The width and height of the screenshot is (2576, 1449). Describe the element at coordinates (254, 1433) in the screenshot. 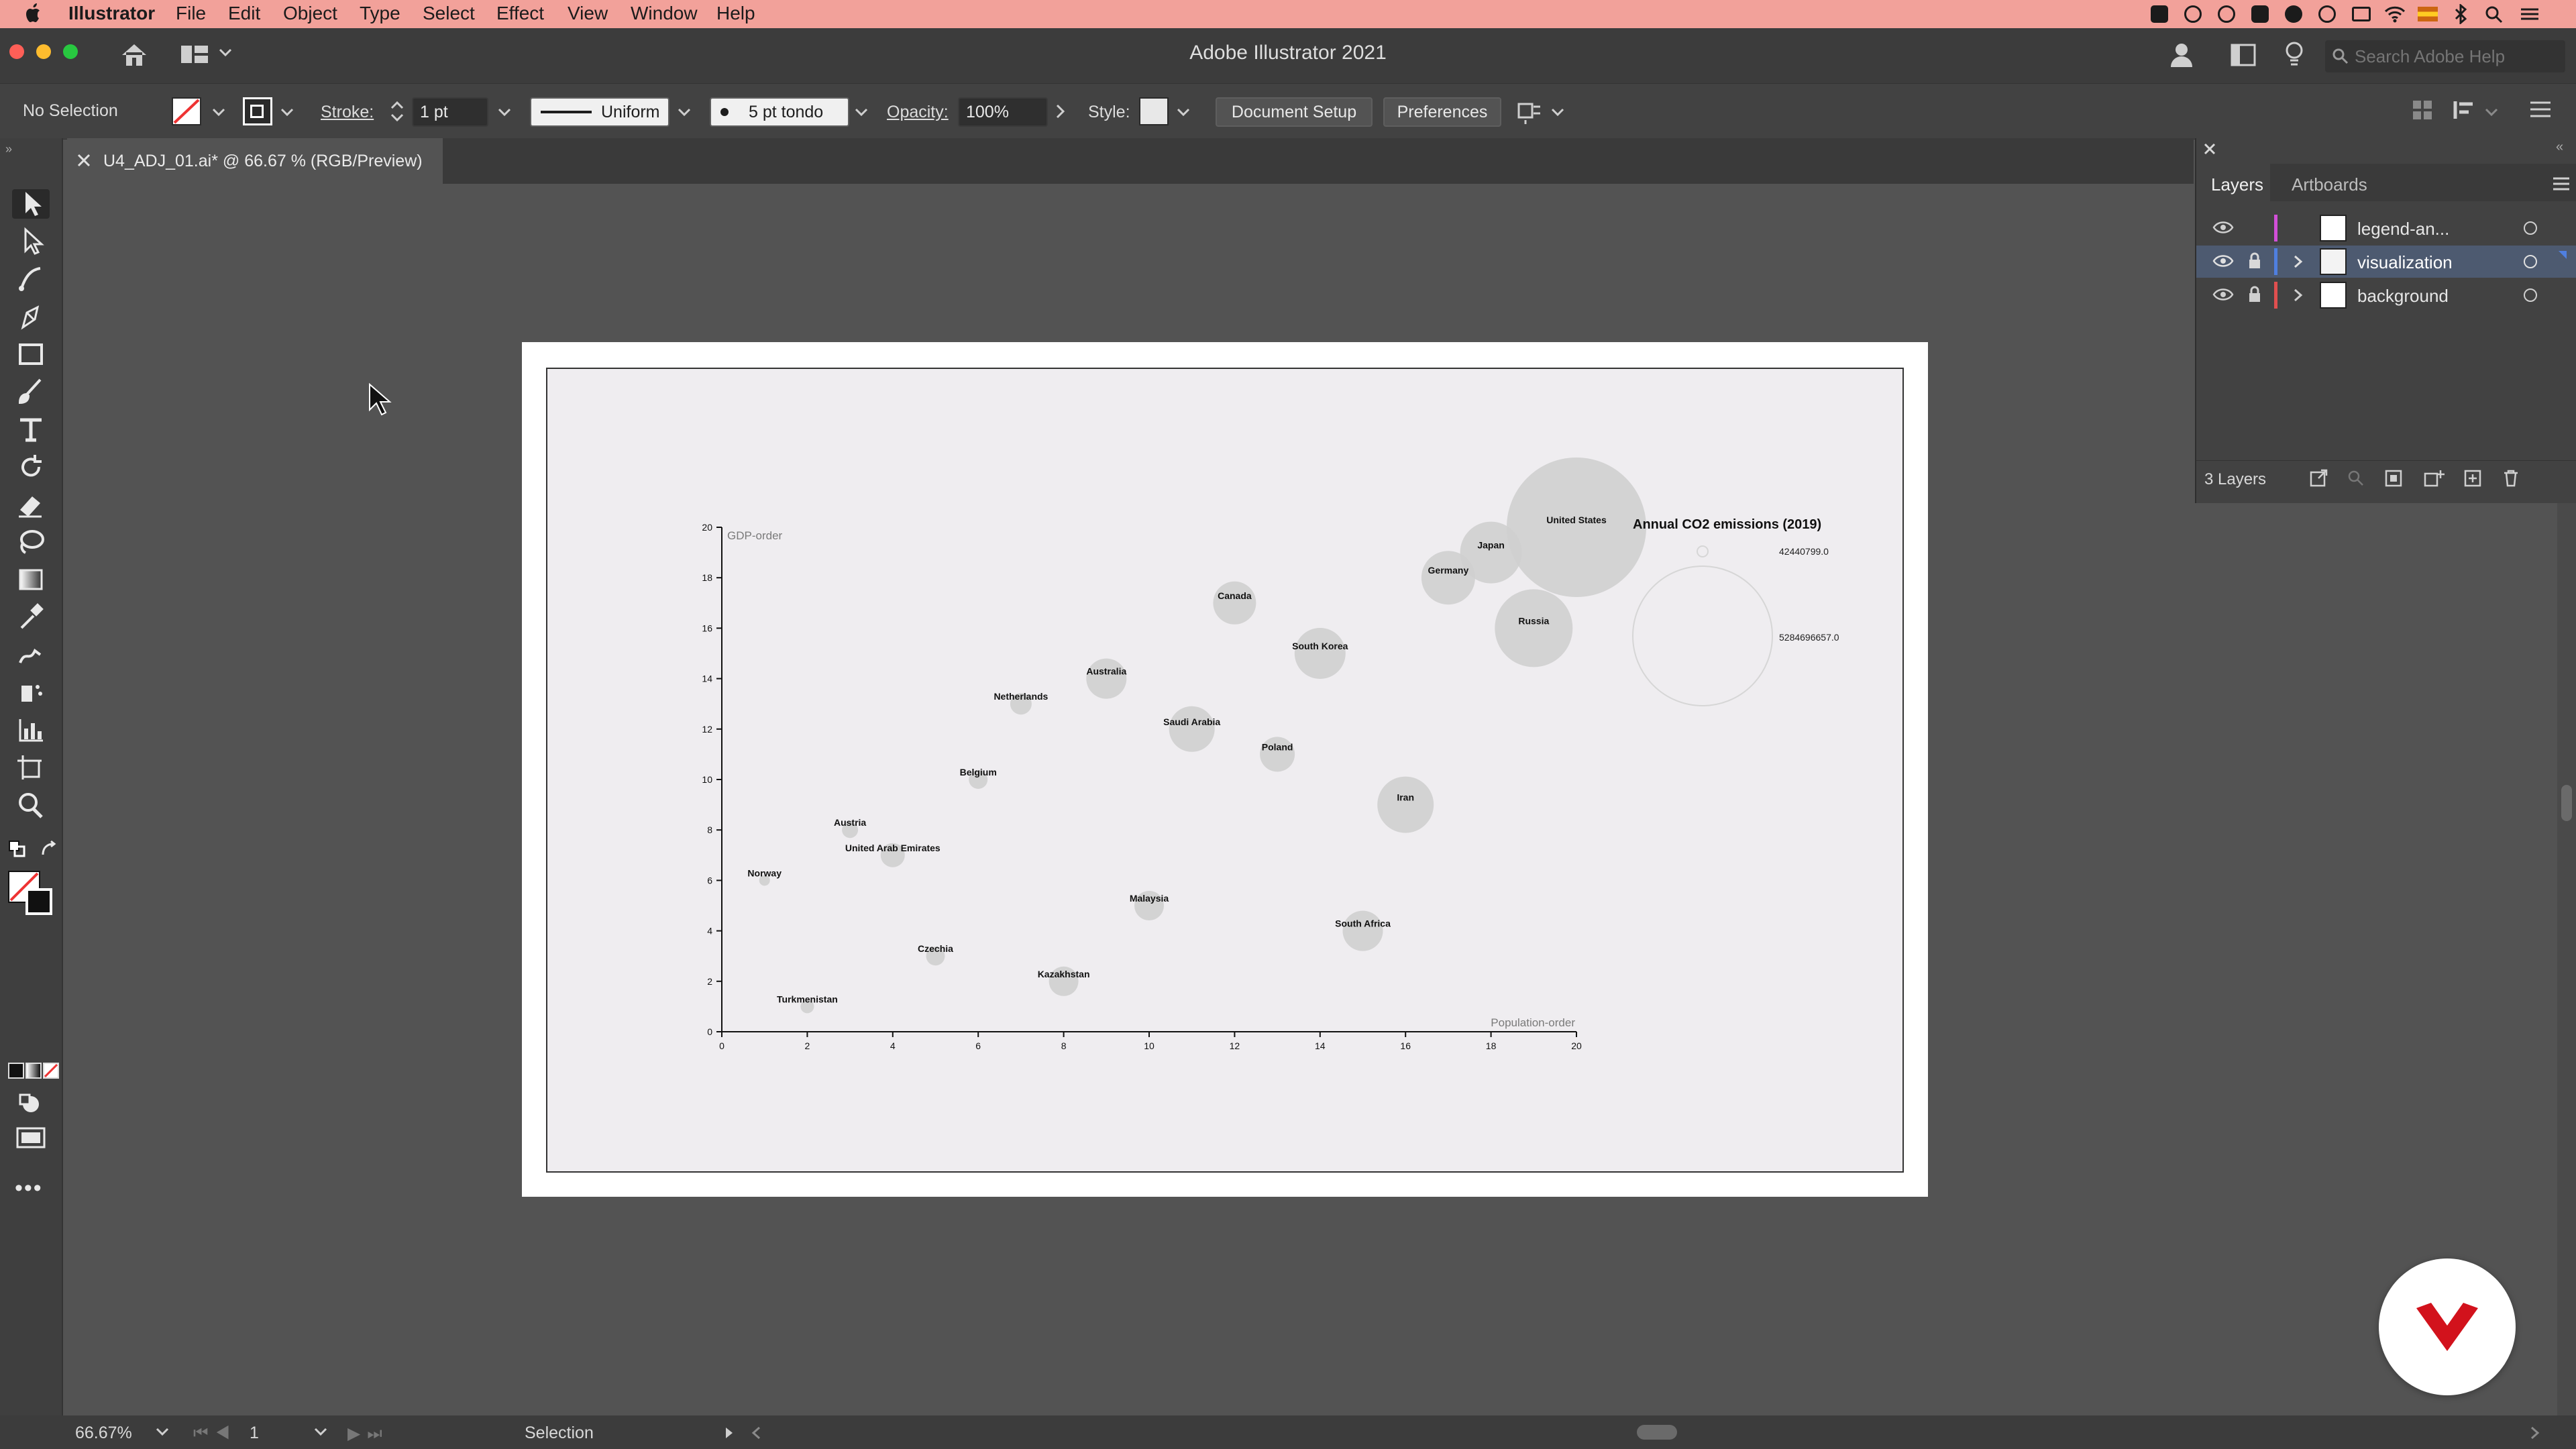

I see `artboard-number: 1` at that location.